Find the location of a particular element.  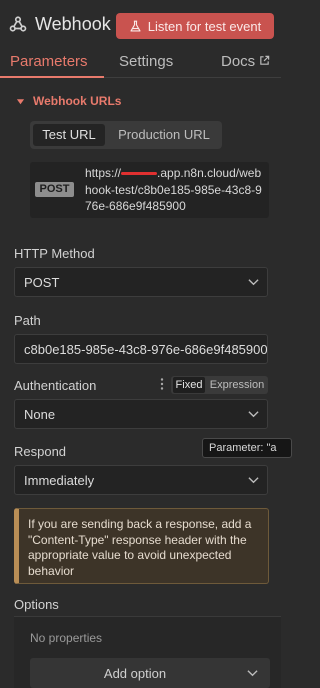

url-prefix: https:// is located at coordinates (103, 173).